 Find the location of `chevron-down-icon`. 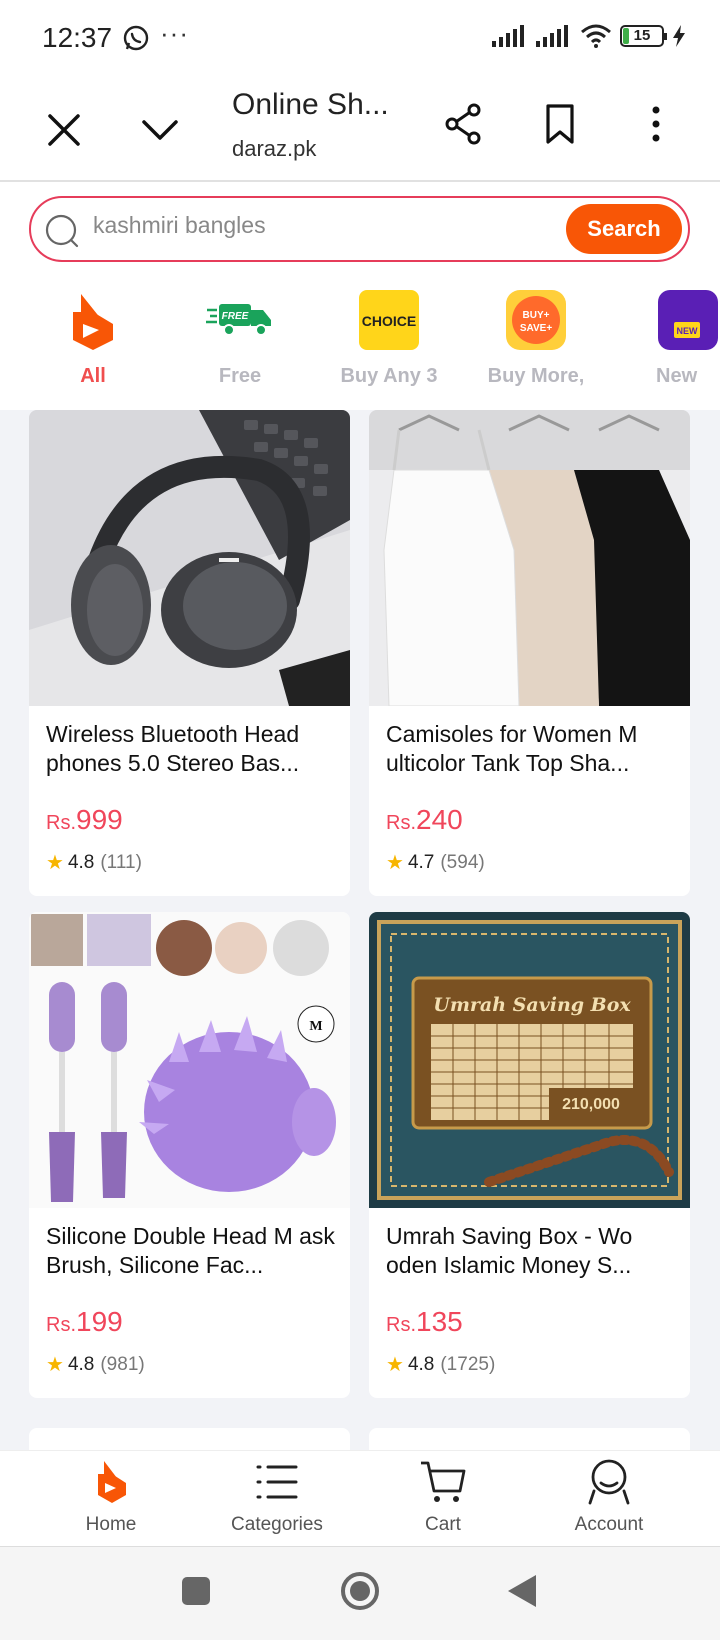

chevron-down-icon is located at coordinates (160, 130).